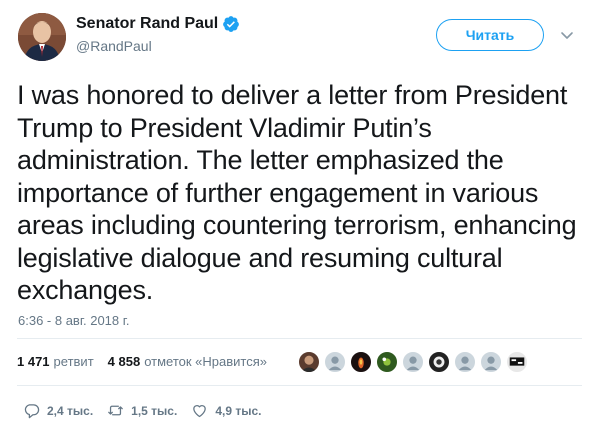  I want to click on follow-button: Читать, so click(490, 35).